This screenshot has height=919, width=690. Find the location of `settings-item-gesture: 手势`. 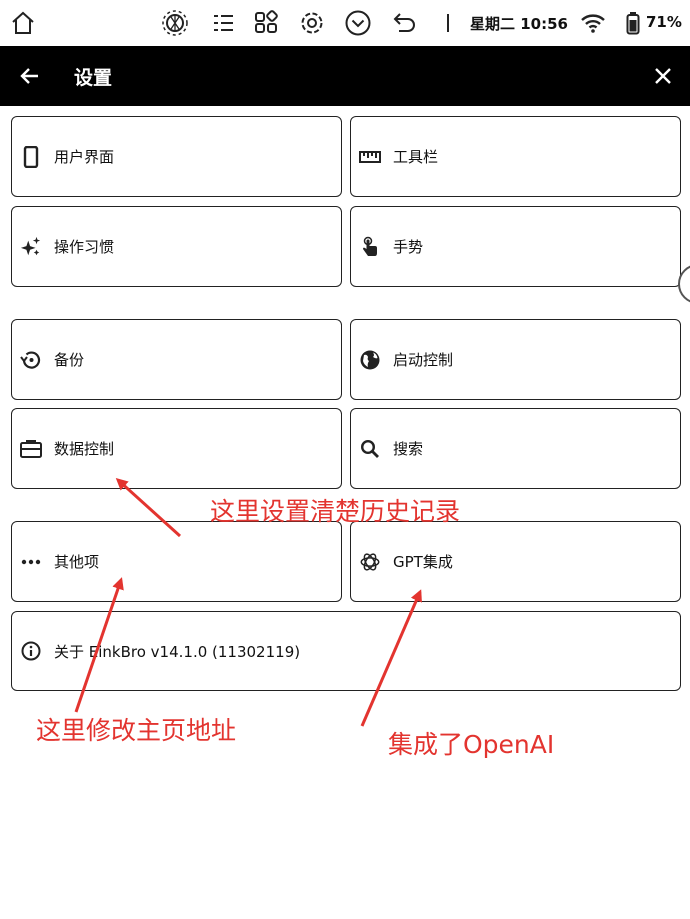

settings-item-gesture: 手势 is located at coordinates (515, 246).